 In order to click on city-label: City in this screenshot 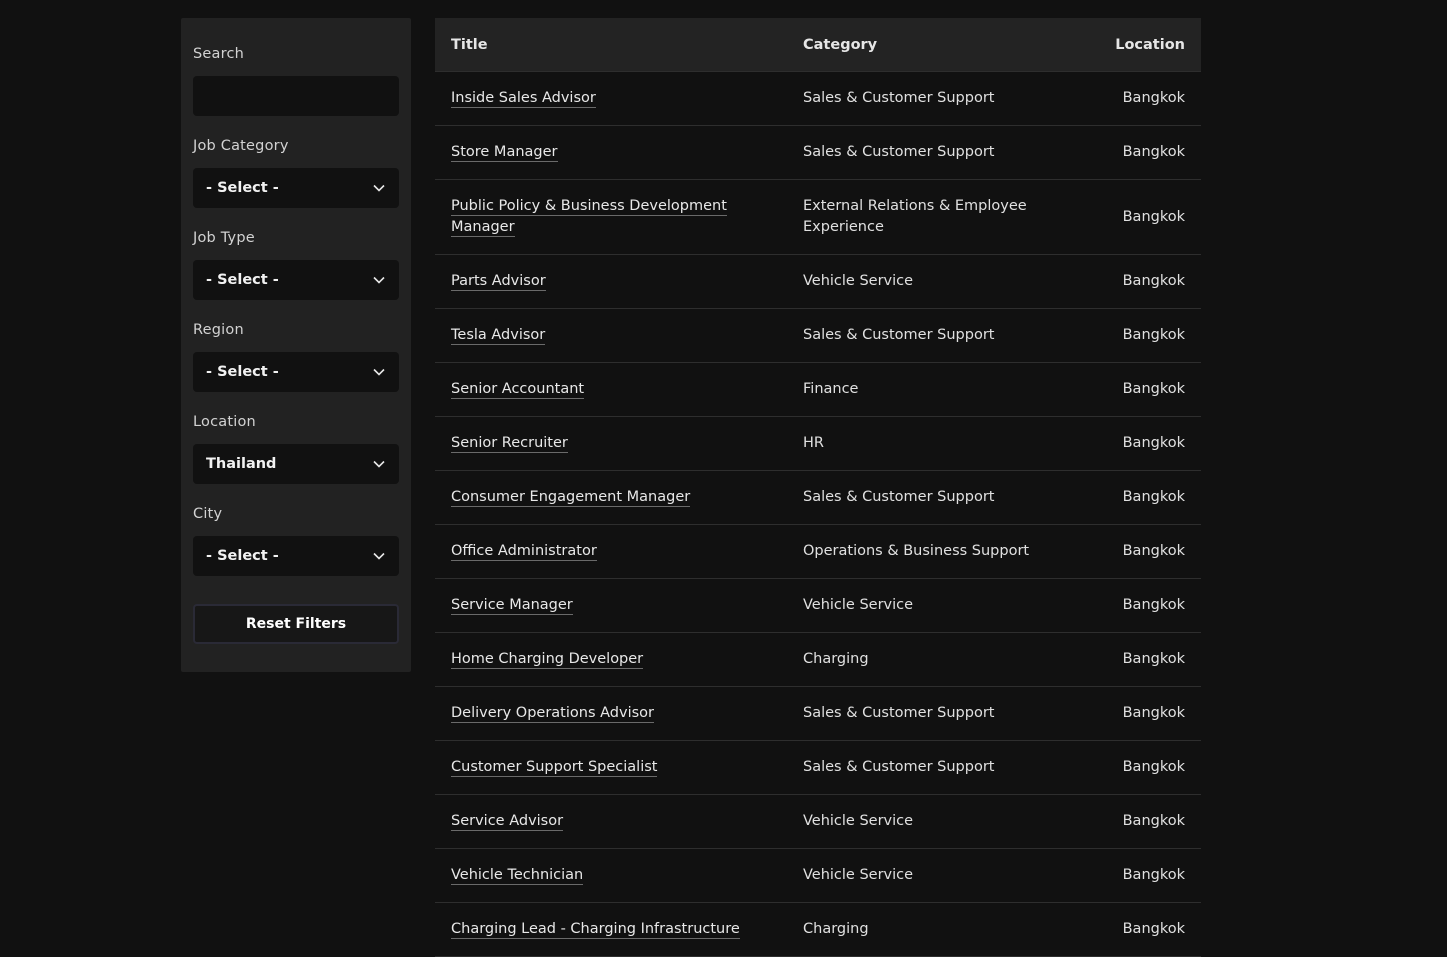, I will do `click(208, 514)`.